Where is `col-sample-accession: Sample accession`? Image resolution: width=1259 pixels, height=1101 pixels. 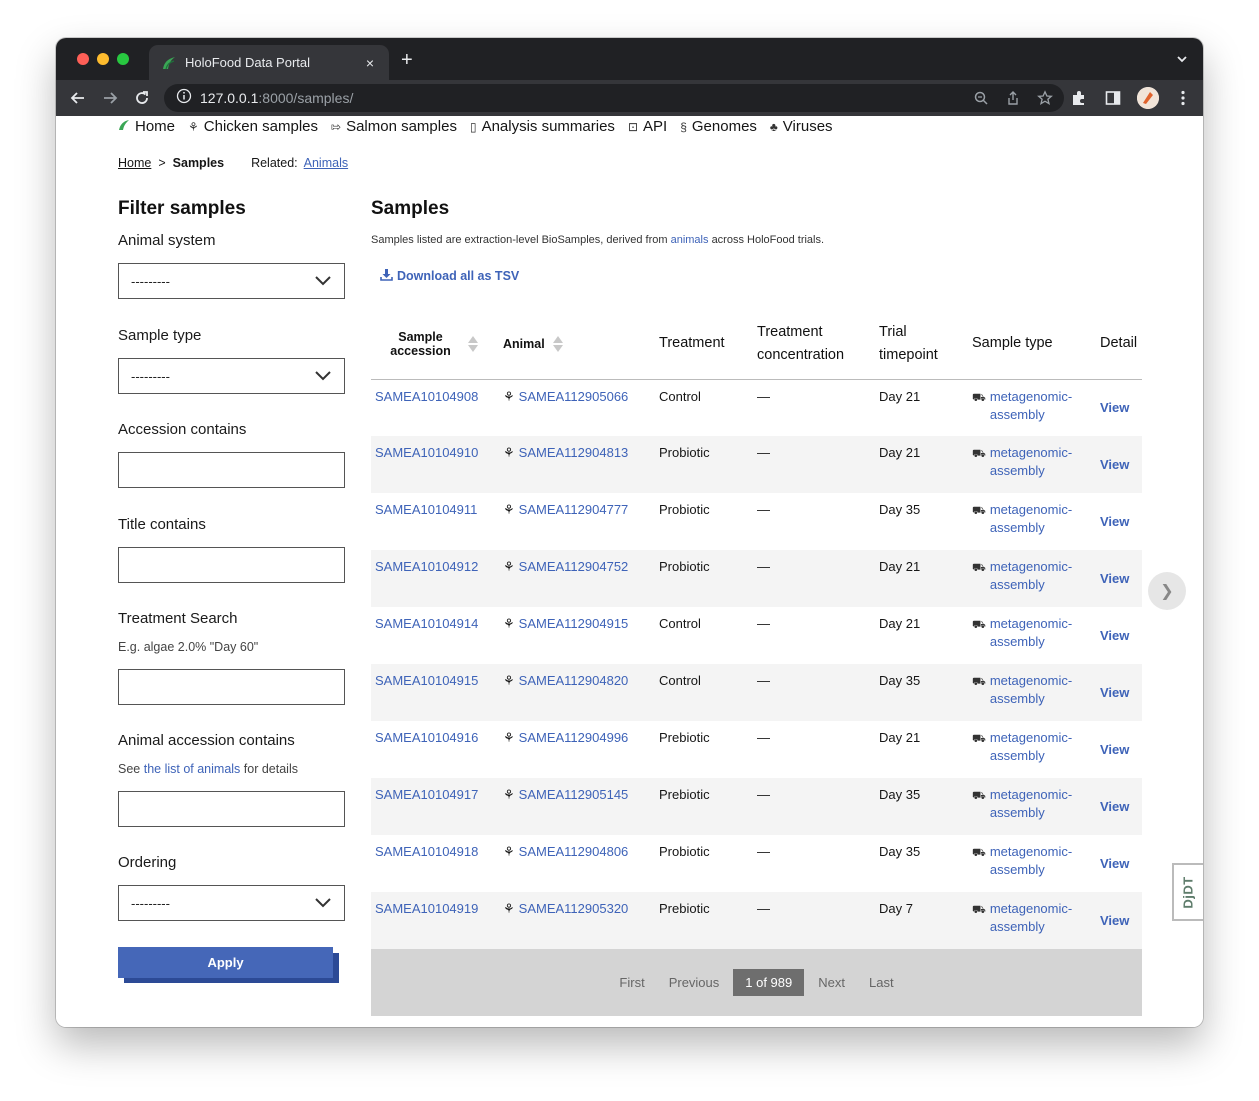
col-sample-accession: Sample accession is located at coordinates (435, 344).